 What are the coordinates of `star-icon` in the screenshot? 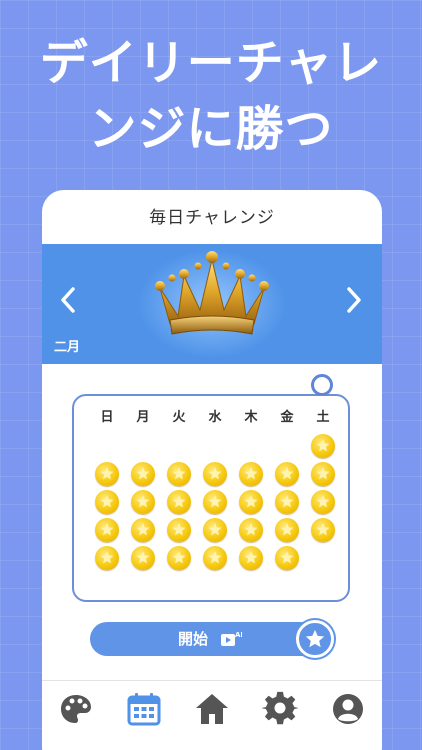 It's located at (315, 638).